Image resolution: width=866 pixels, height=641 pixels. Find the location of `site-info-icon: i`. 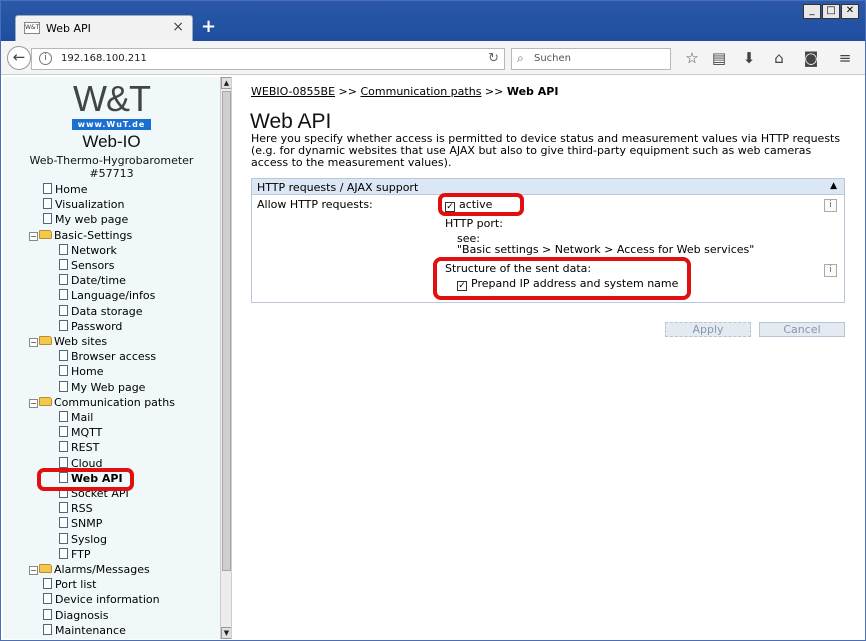

site-info-icon: i is located at coordinates (45, 58).